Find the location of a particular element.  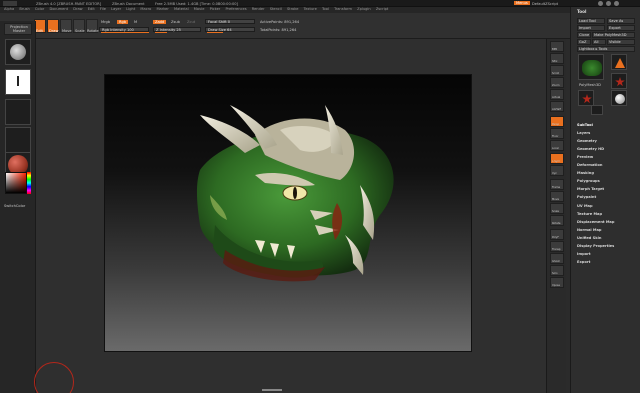

transp-button: Transp is located at coordinates (557, 246).